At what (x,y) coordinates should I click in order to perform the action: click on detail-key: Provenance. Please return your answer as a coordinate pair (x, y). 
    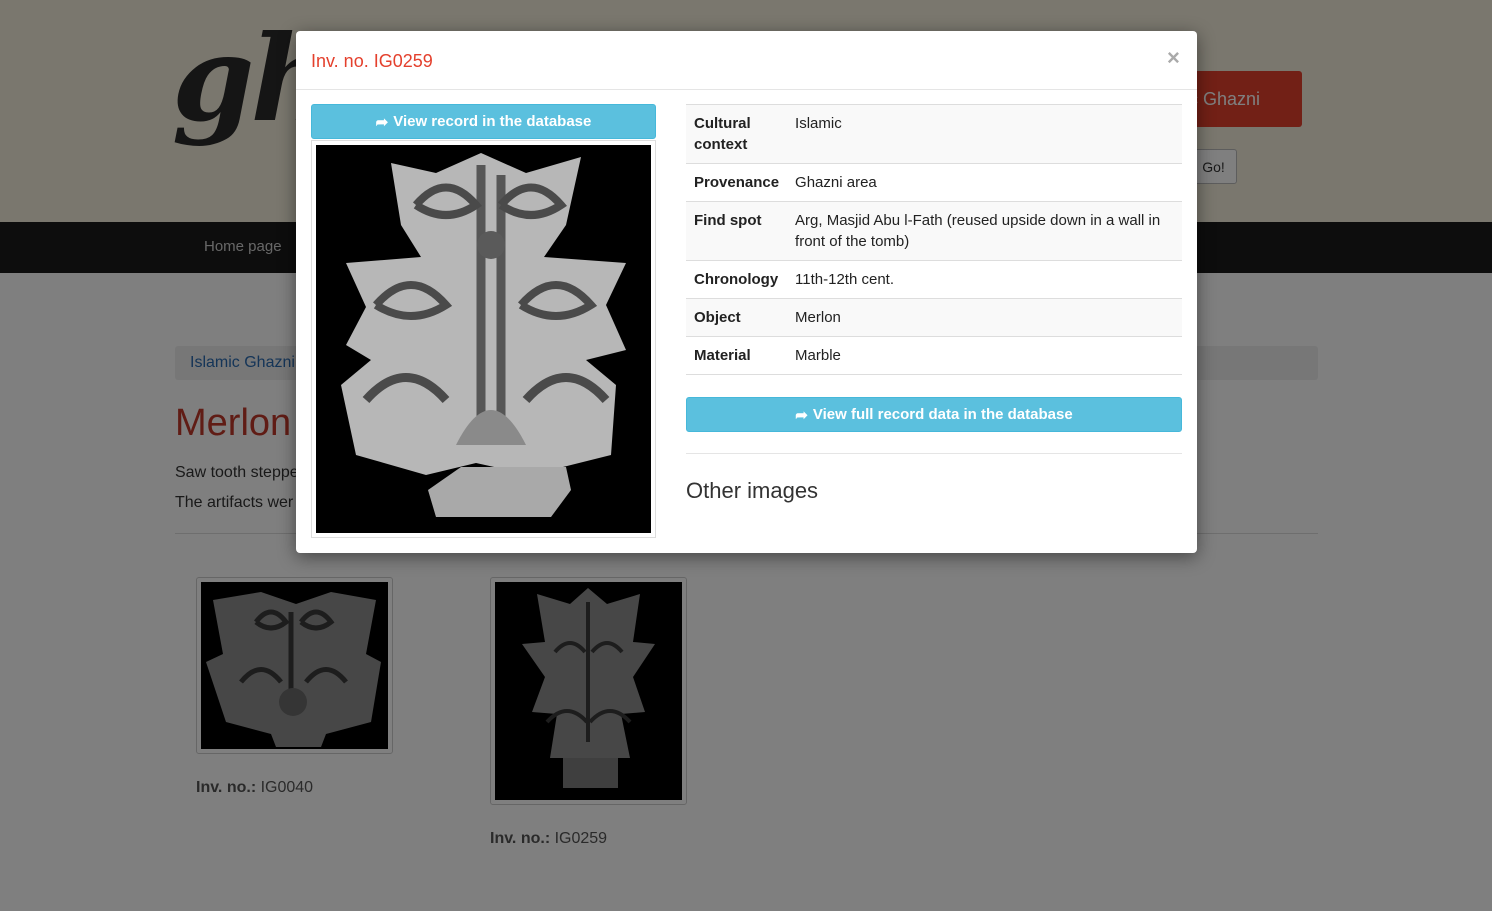
    Looking at the image, I should click on (737, 182).